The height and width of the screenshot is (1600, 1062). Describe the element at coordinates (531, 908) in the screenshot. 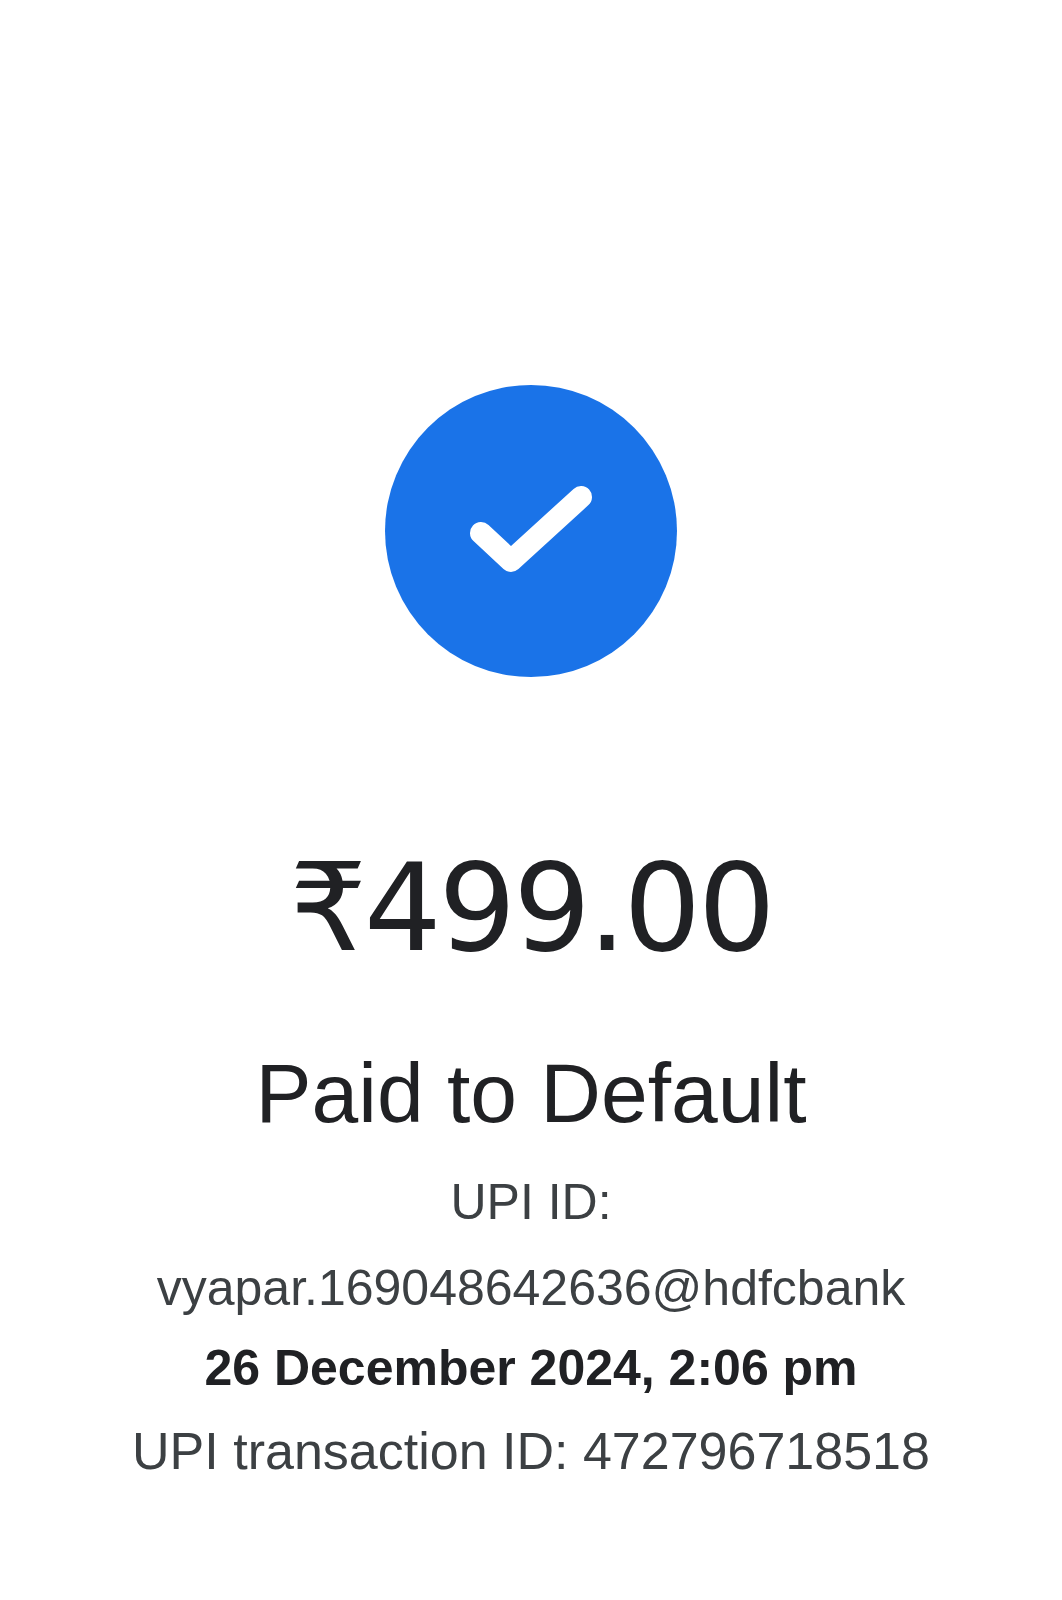

I see `payment-amount: ₹499.00` at that location.